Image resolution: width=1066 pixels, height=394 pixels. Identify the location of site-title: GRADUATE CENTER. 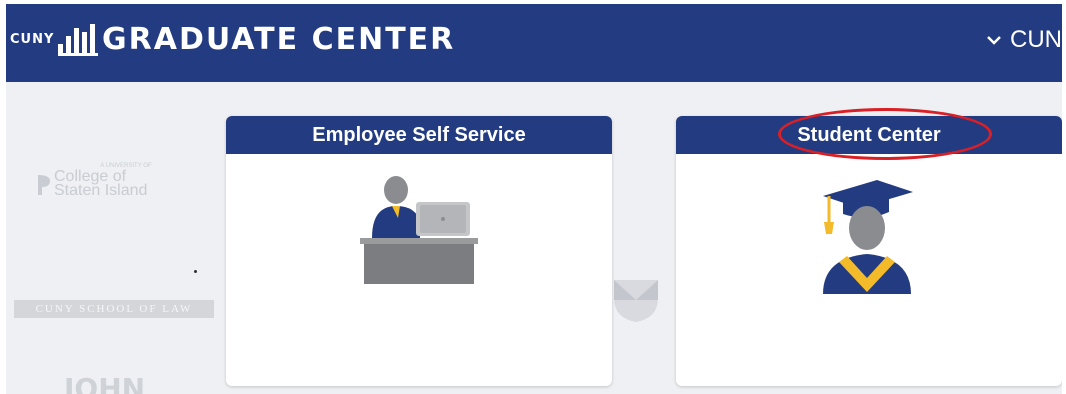
(279, 39).